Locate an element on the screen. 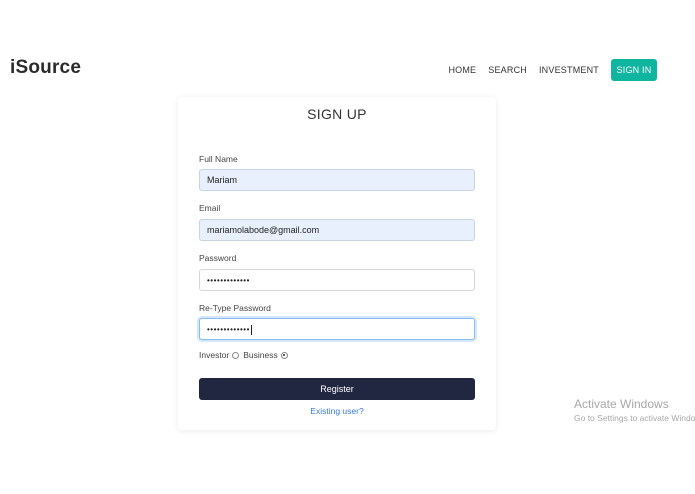 The image size is (695, 494). top-nav: HOME SEARCH INVESTMENT SIGN IN is located at coordinates (552, 70).